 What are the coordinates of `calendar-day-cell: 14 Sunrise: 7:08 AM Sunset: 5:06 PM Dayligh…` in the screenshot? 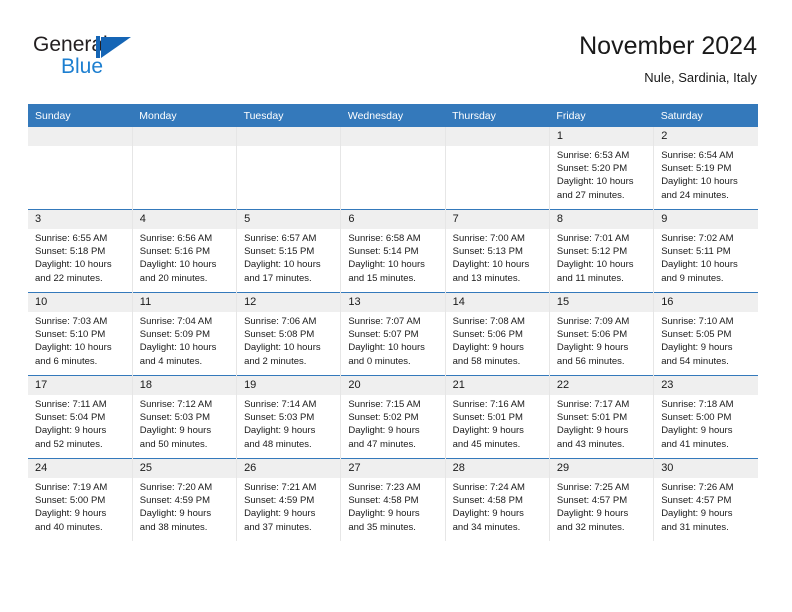 It's located at (497, 334).